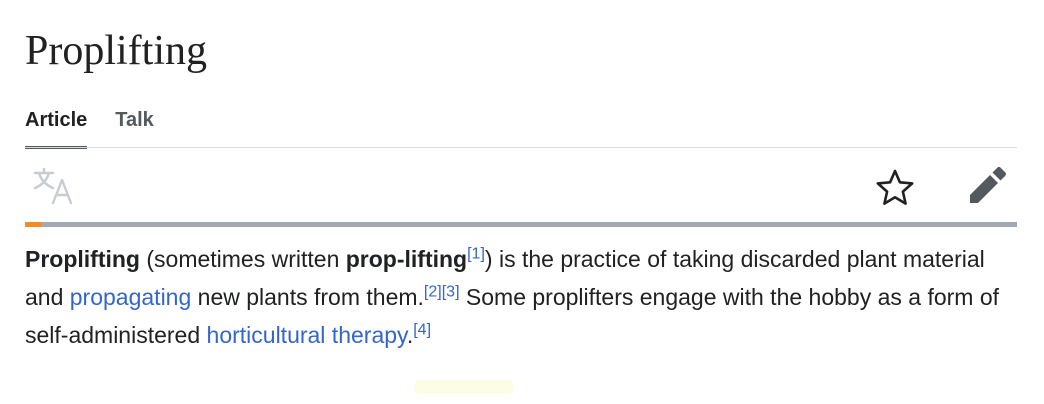 This screenshot has height=404, width=1044. What do you see at coordinates (82, 259) in the screenshot?
I see `bold-term: Proplifting` at bounding box center [82, 259].